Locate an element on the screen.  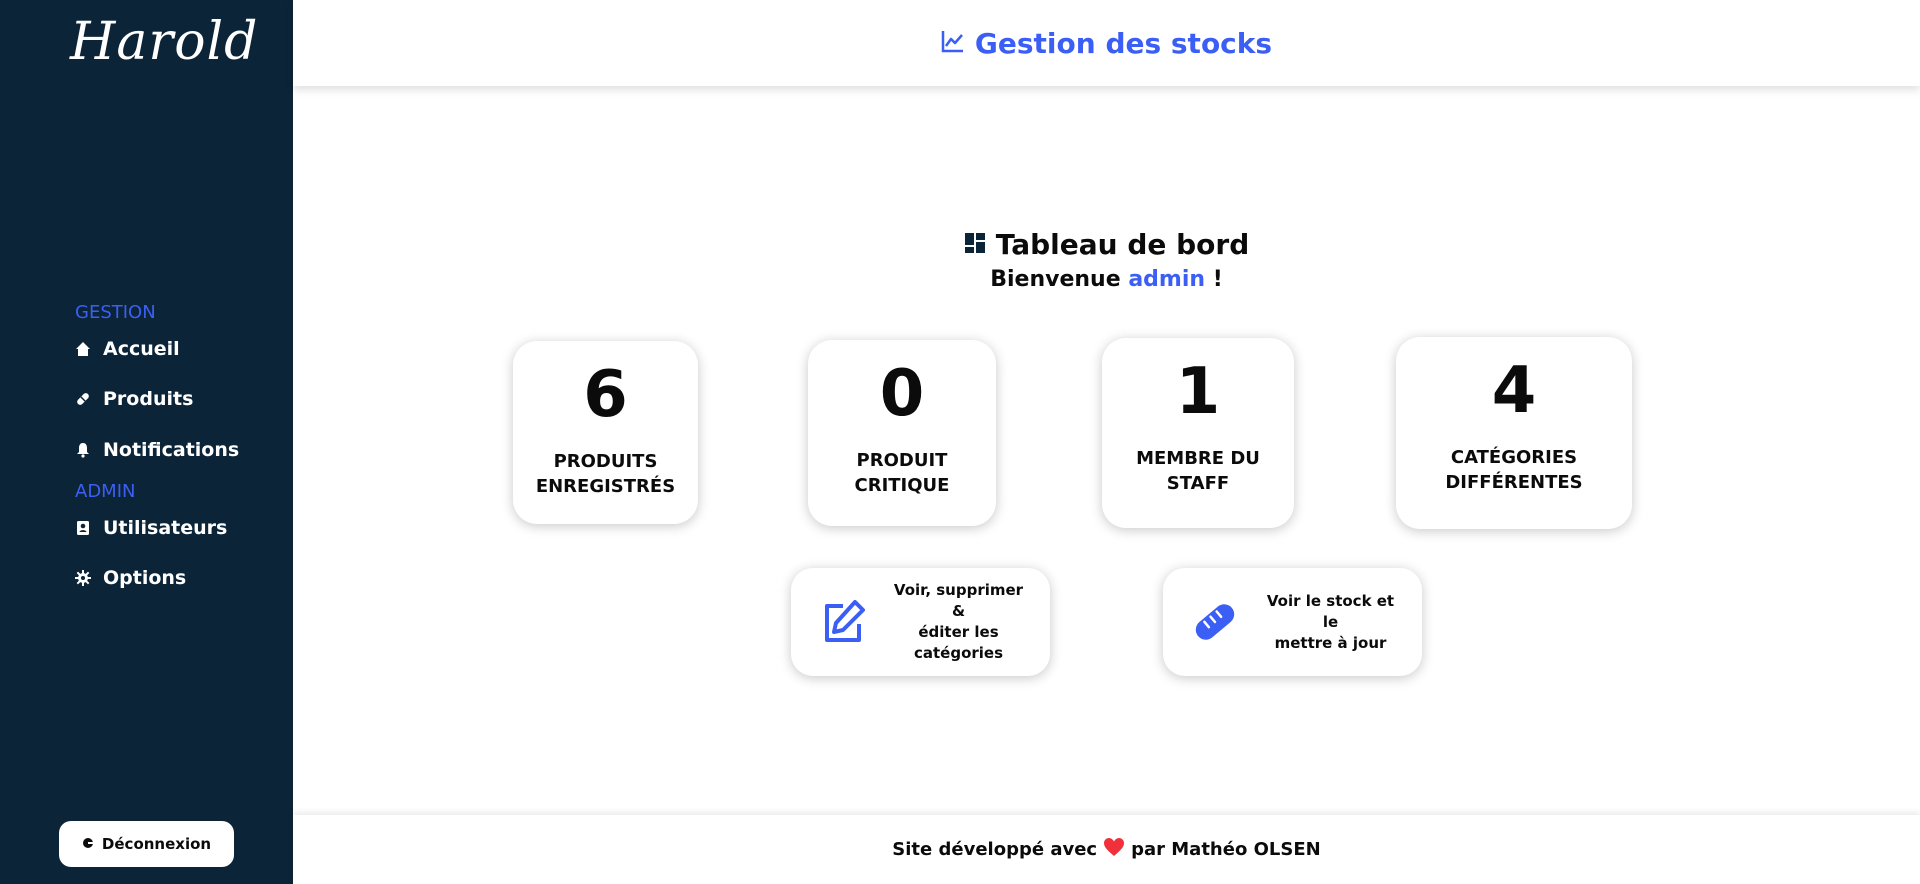
stat-value: 4 is located at coordinates (1514, 391).